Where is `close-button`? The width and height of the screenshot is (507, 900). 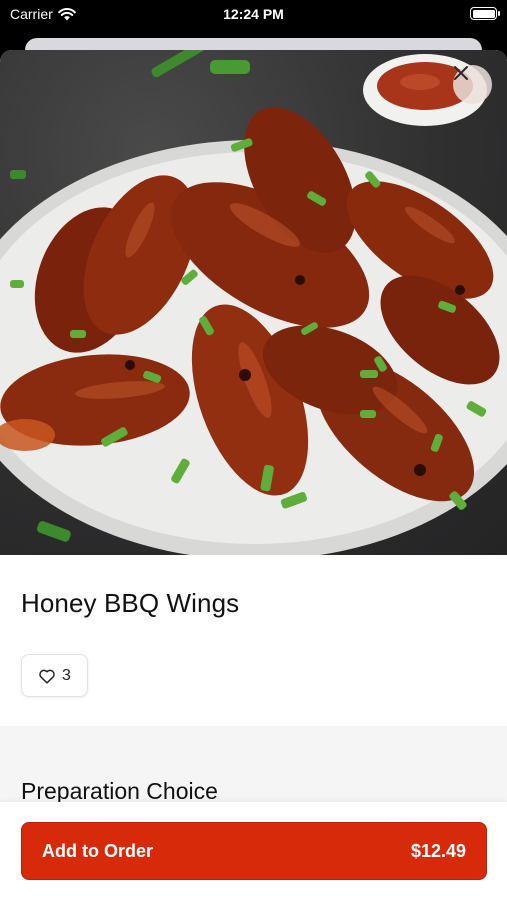
close-button is located at coordinates (472, 84).